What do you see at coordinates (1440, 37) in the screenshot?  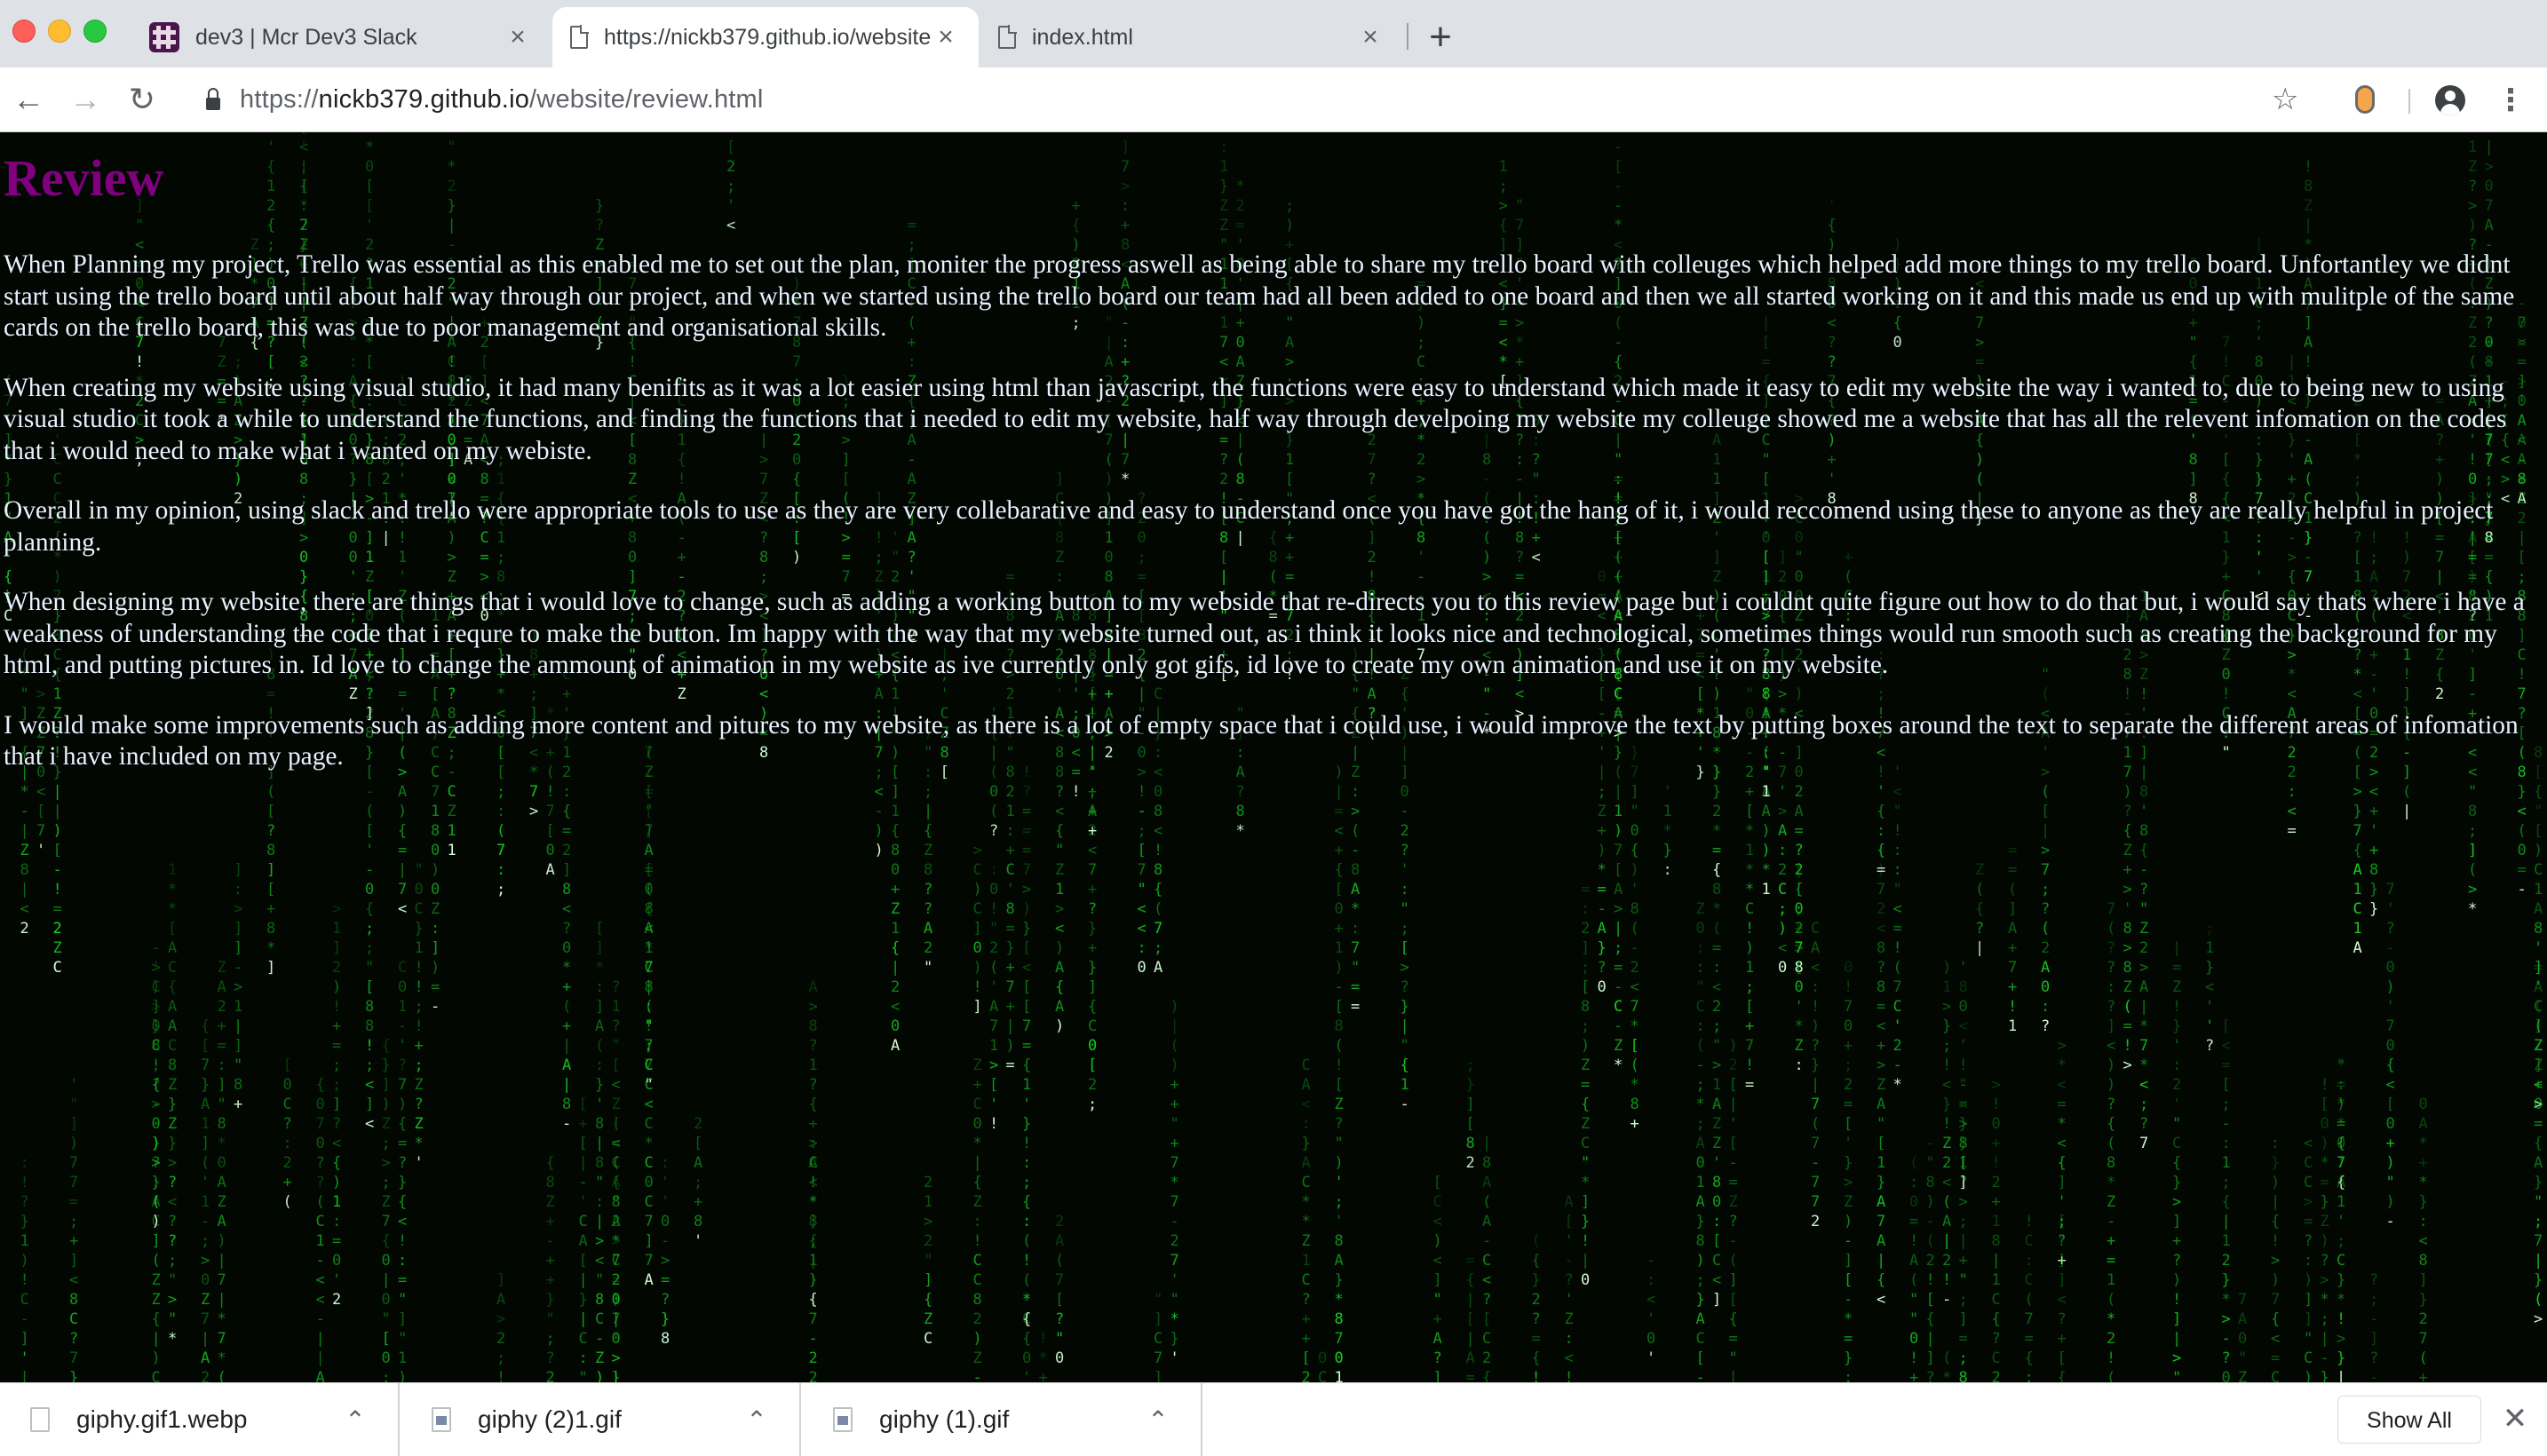 I see `new-tab-button: +` at bounding box center [1440, 37].